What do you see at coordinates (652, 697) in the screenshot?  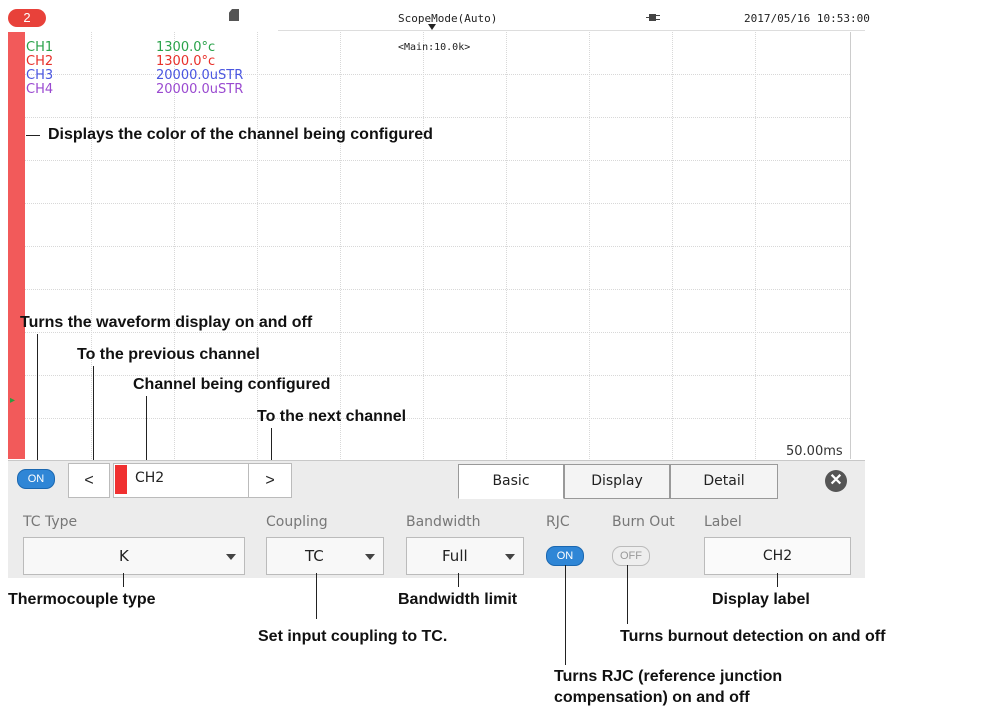 I see `annotation-rjc-2: compensation) on and off` at bounding box center [652, 697].